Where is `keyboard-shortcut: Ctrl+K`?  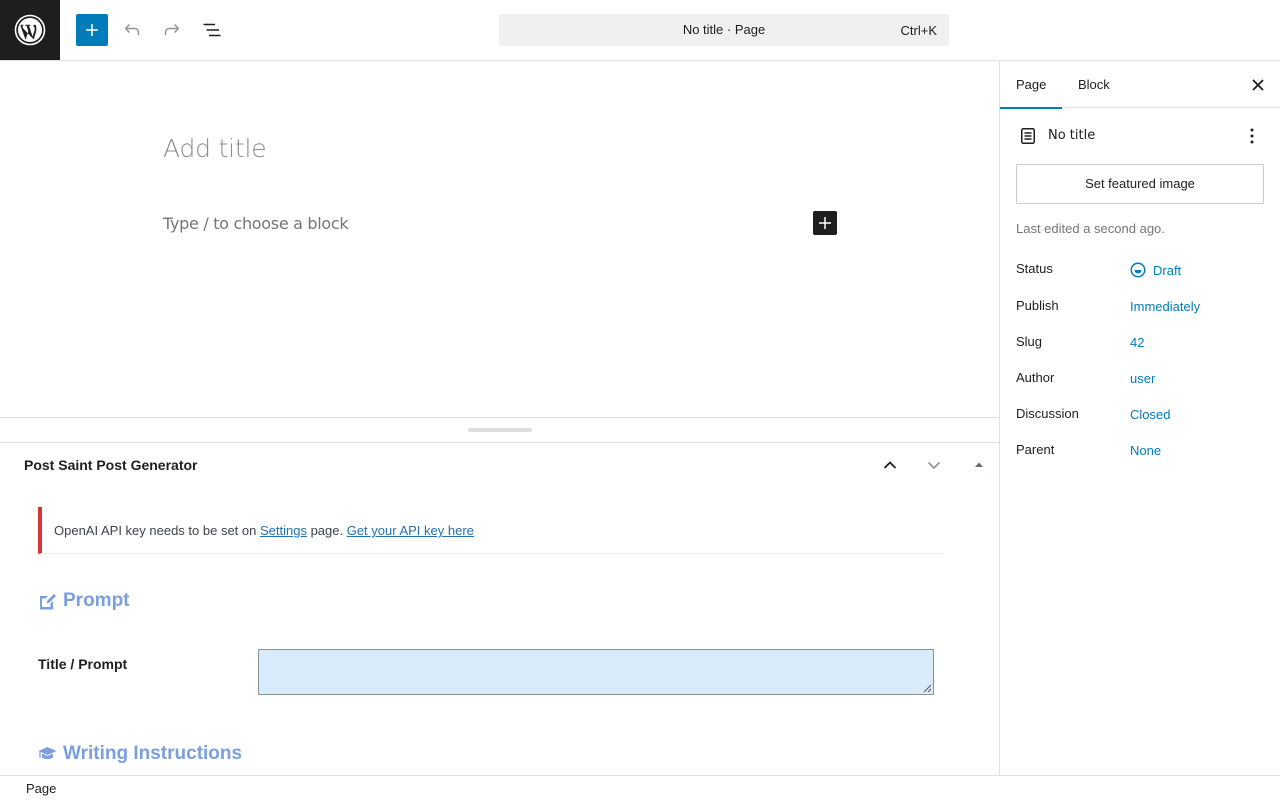
keyboard-shortcut: Ctrl+K is located at coordinates (918, 30).